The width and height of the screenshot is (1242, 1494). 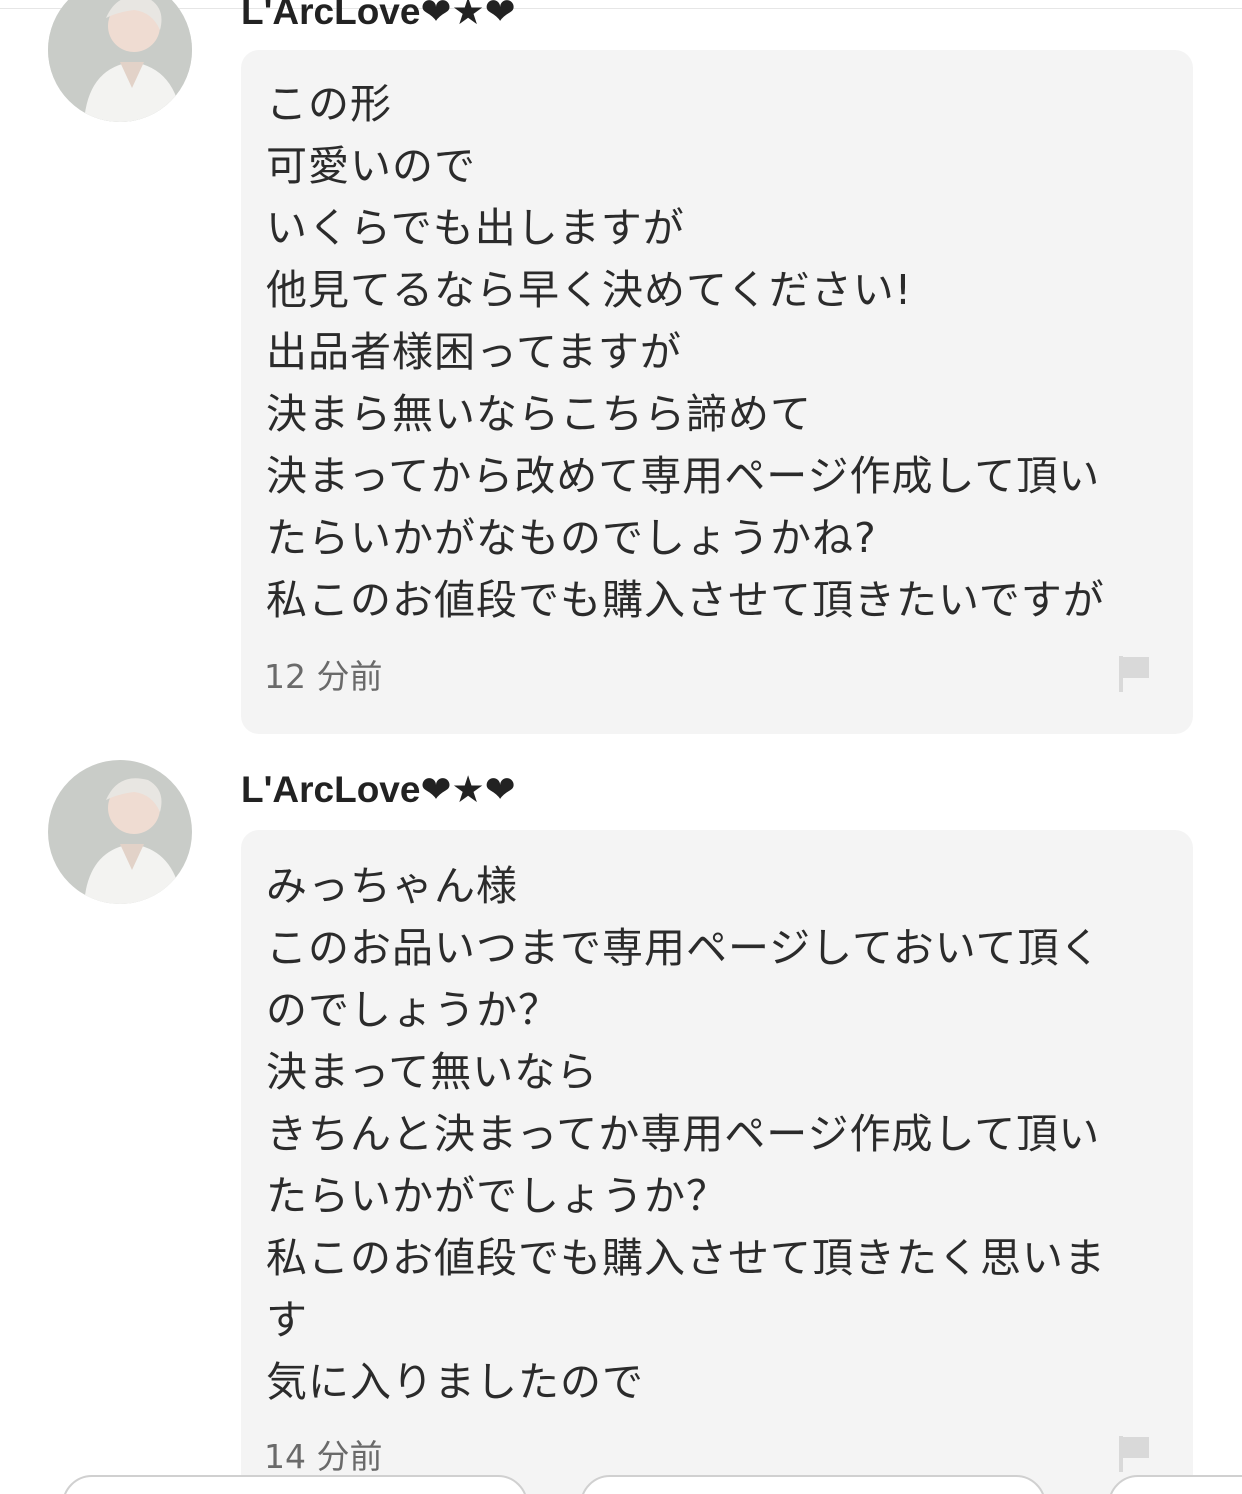 What do you see at coordinates (497, 1196) in the screenshot?
I see `comment-text-line: たらいかがでしょうか？` at bounding box center [497, 1196].